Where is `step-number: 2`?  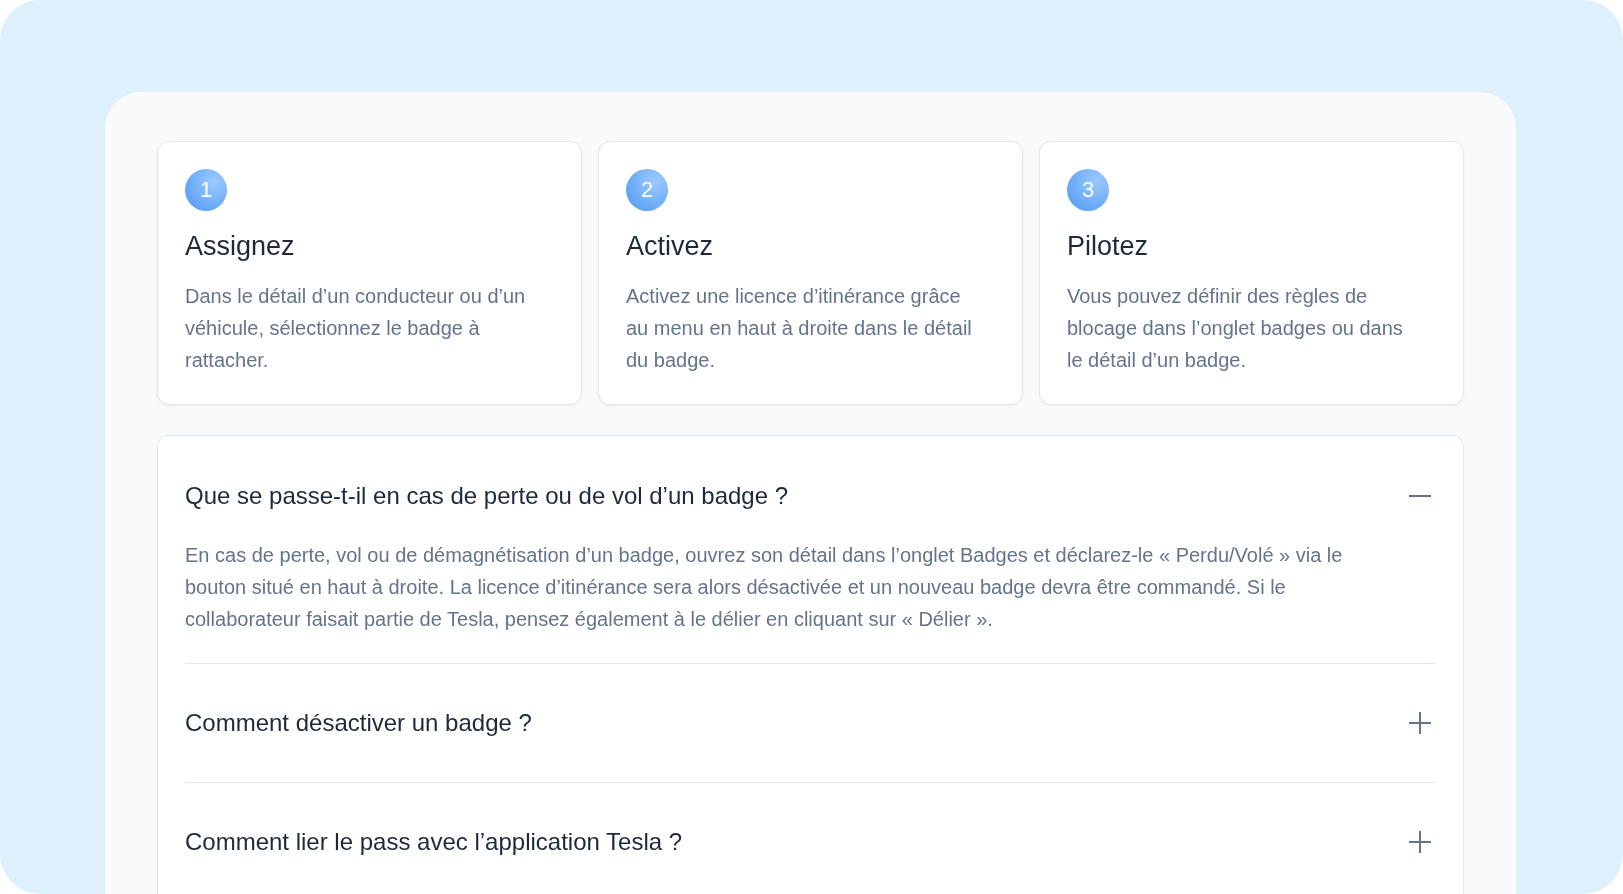
step-number: 2 is located at coordinates (647, 190).